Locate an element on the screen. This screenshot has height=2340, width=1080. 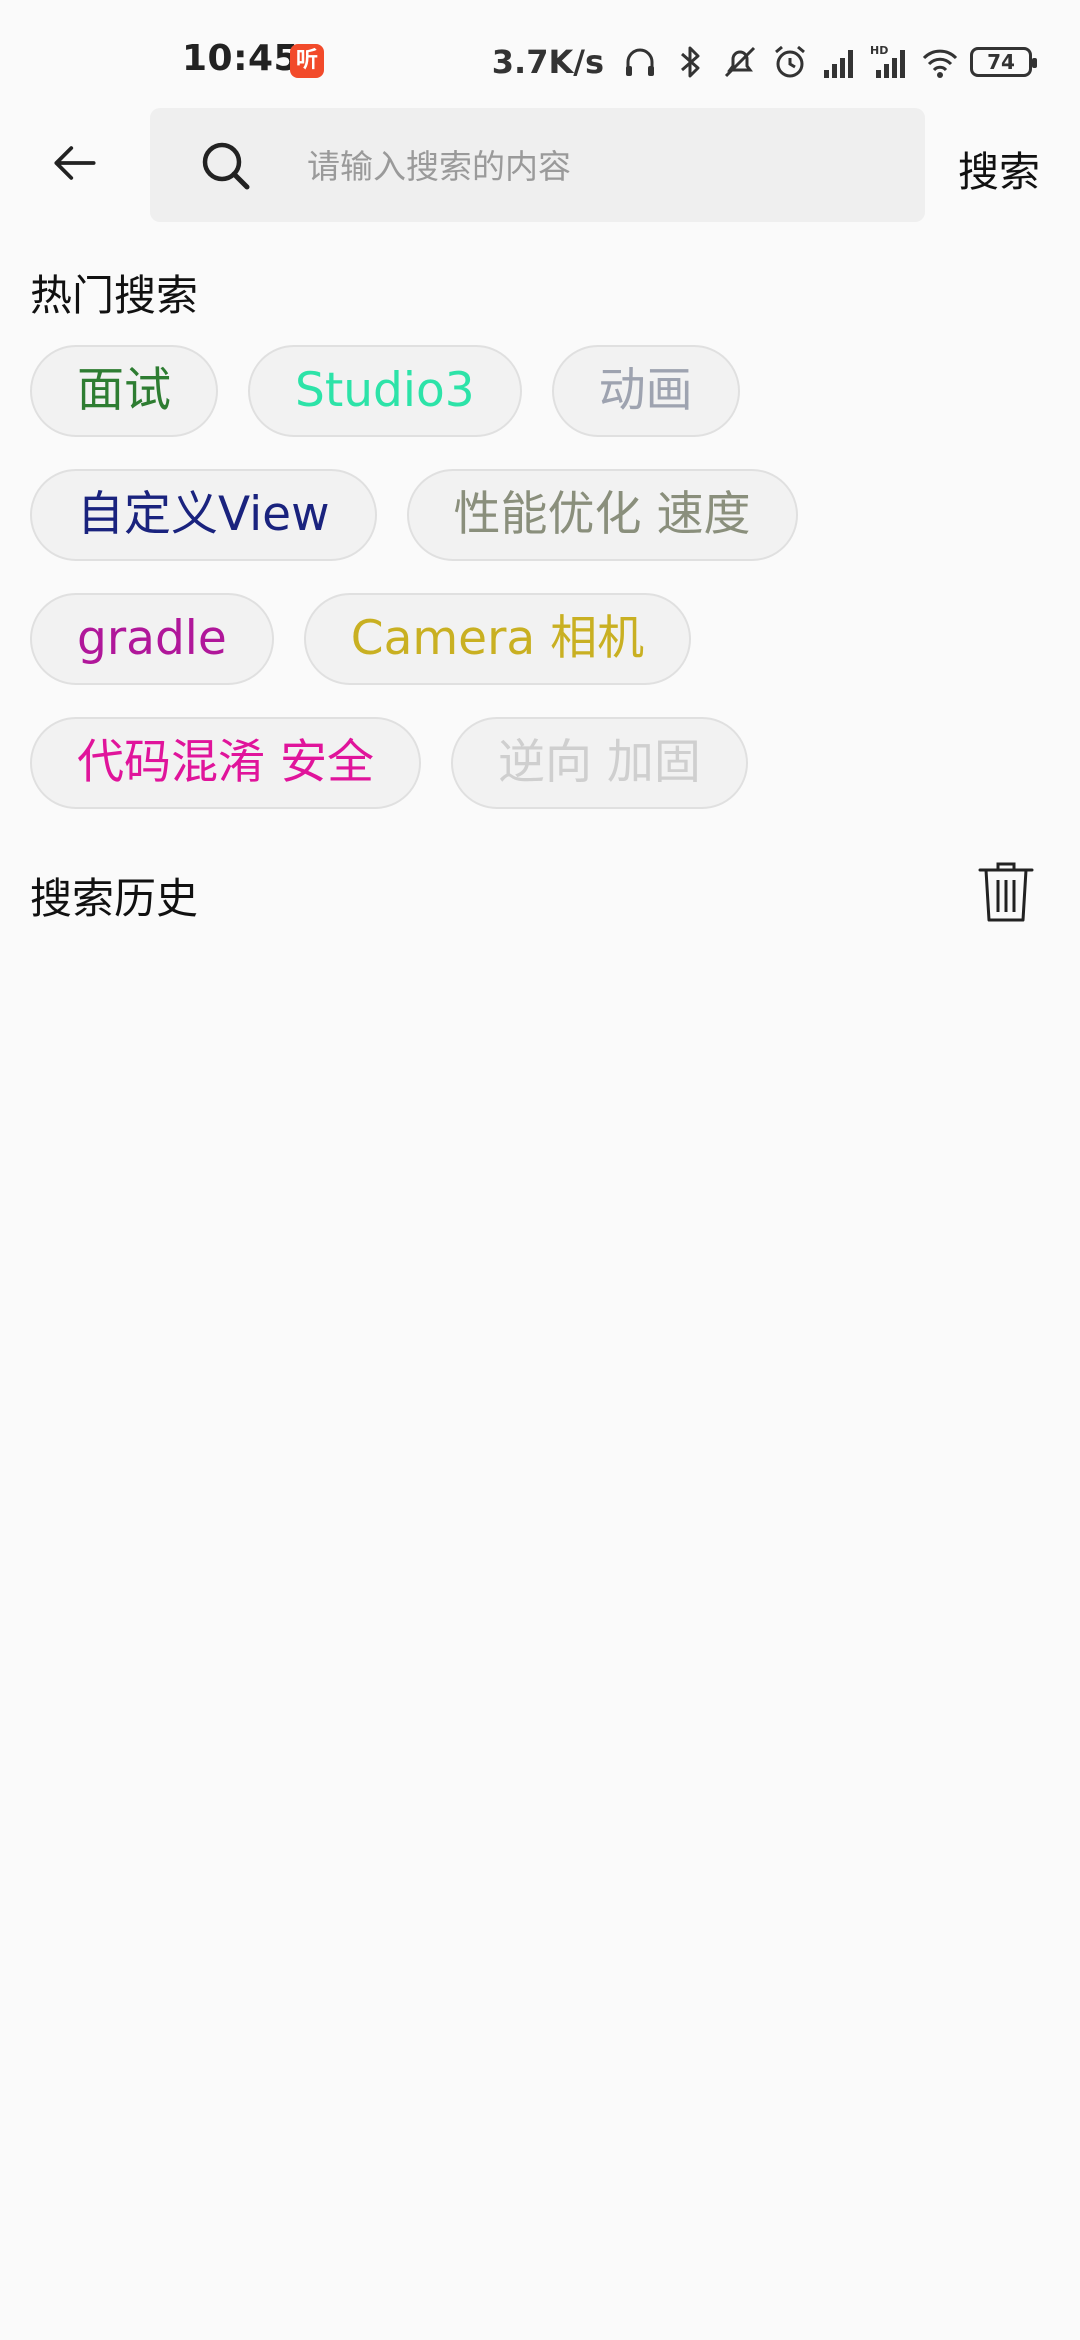
back-button is located at coordinates (75, 163).